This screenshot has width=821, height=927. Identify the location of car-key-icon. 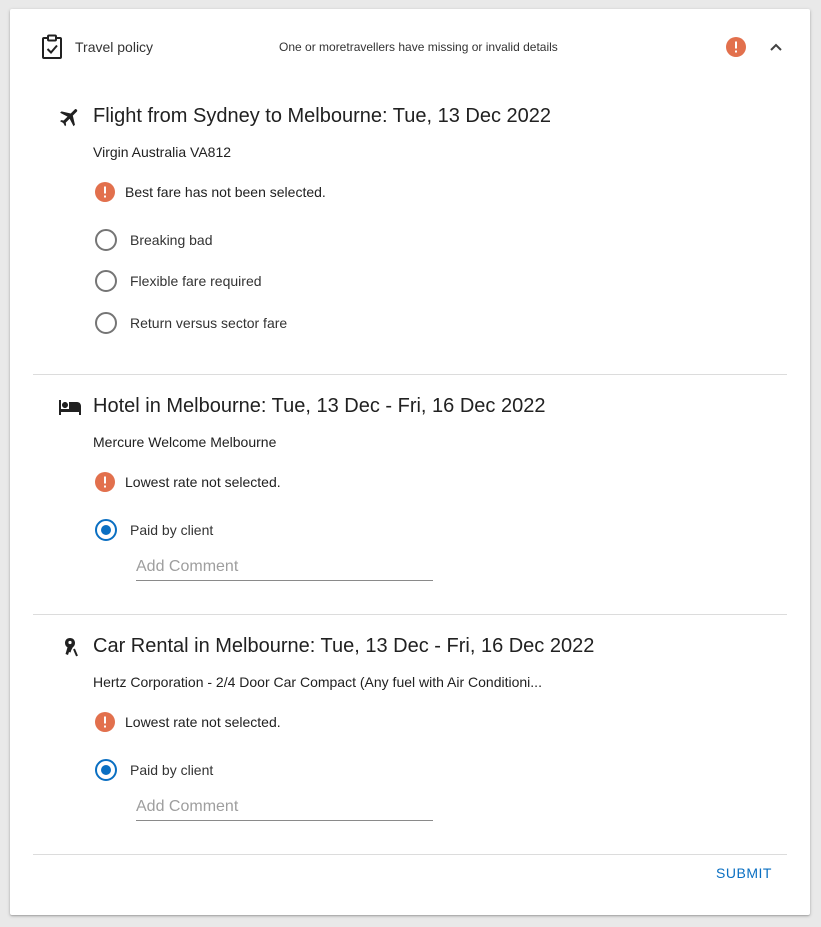
(71, 647).